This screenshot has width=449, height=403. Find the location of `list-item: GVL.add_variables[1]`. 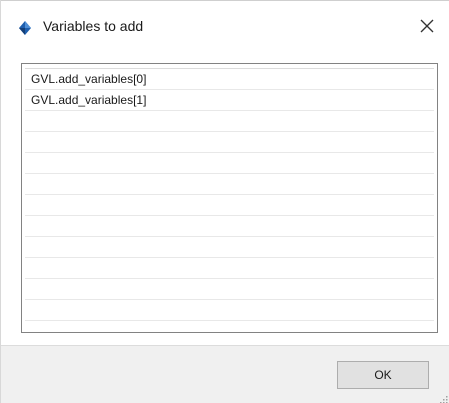

list-item: GVL.add_variables[1] is located at coordinates (229, 100).